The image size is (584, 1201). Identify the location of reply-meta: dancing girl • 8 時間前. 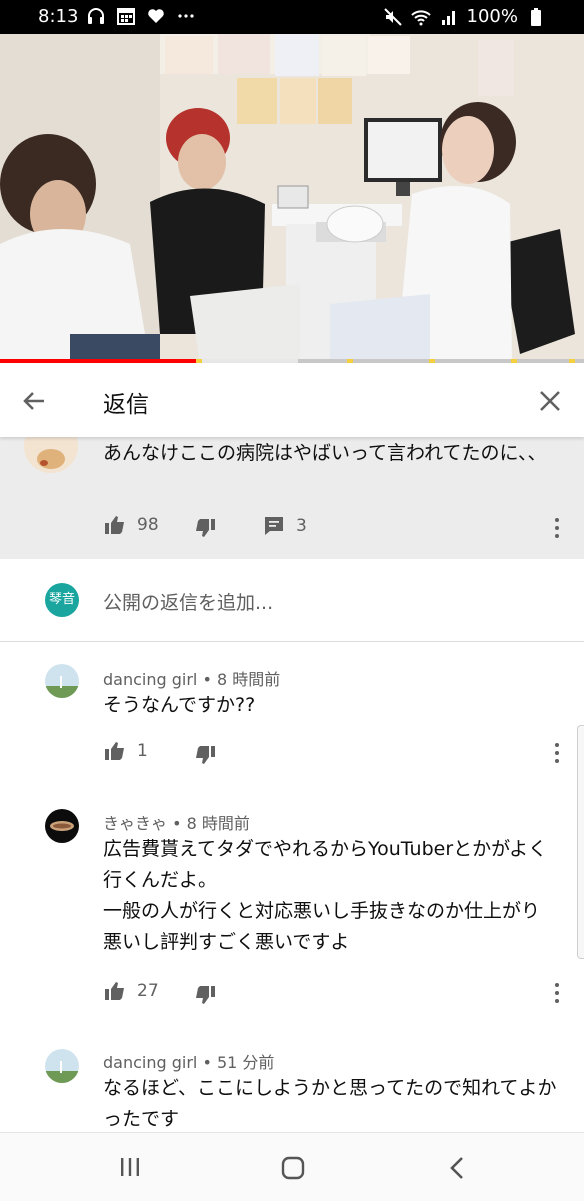
(192, 679).